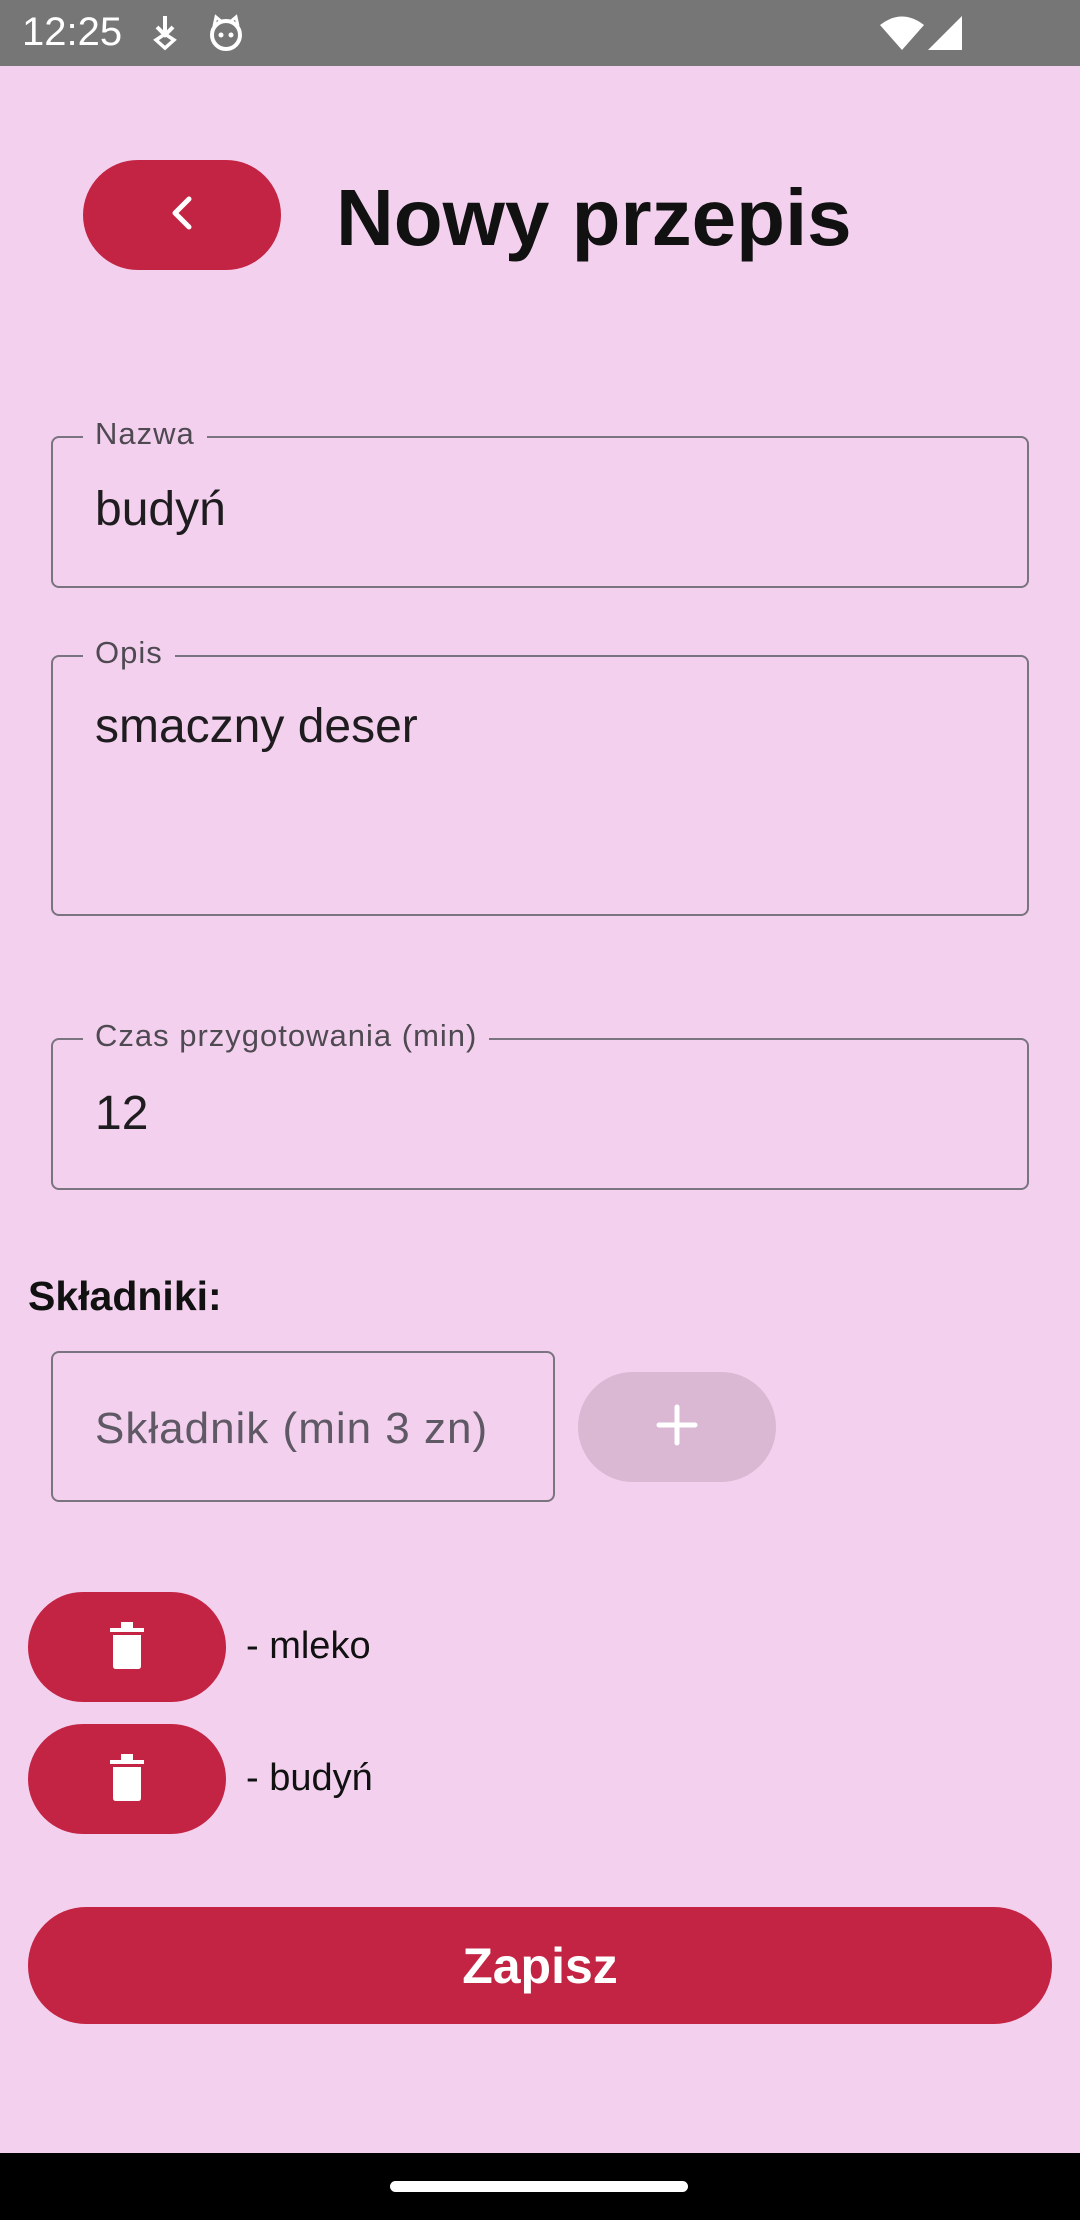 The image size is (1080, 2220). I want to click on ingredient-item: - mleko, so click(308, 1646).